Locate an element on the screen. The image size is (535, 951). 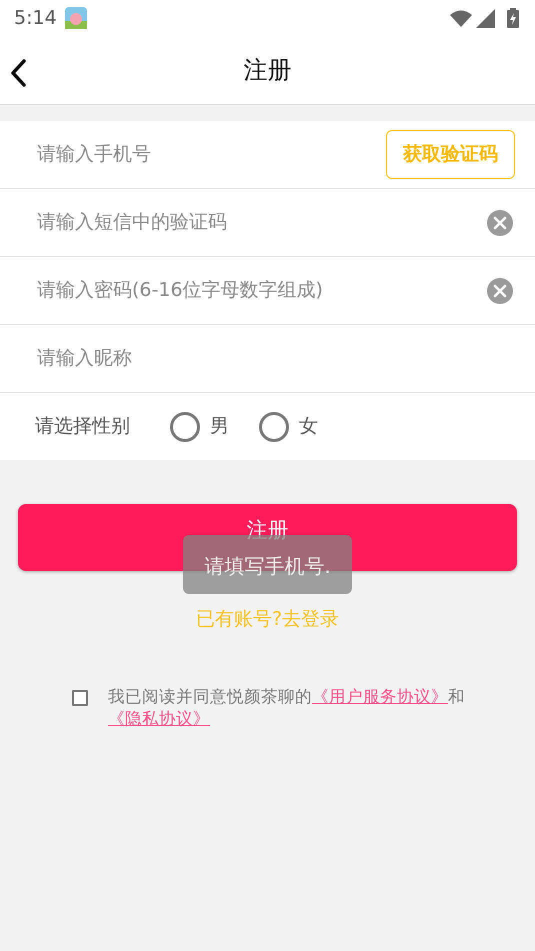
gender-option: 女 is located at coordinates (288, 427).